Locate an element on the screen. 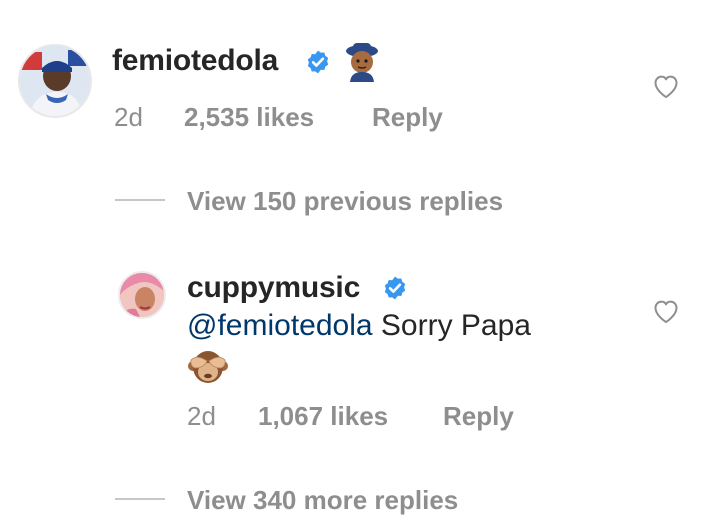 The width and height of the screenshot is (720, 530). comment-age: 2d is located at coordinates (128, 117).